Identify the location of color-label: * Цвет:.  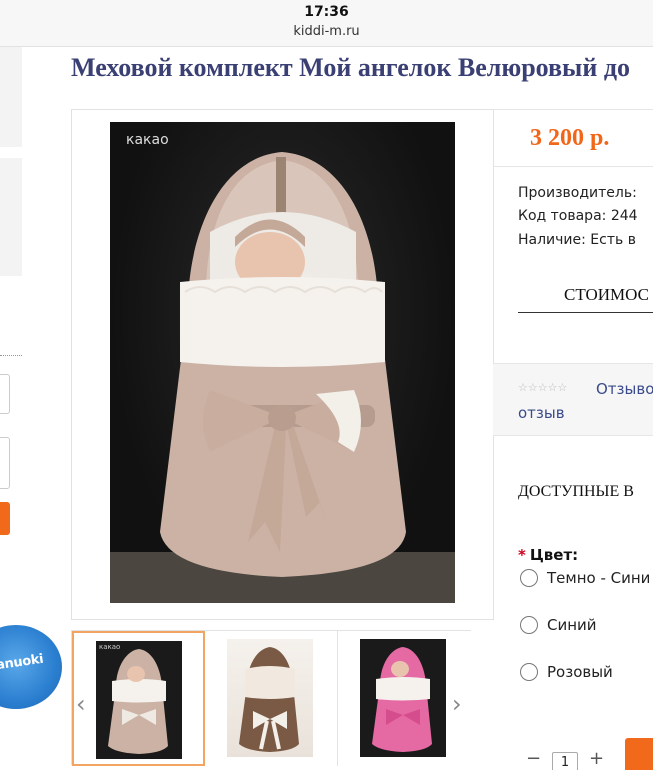
(548, 555).